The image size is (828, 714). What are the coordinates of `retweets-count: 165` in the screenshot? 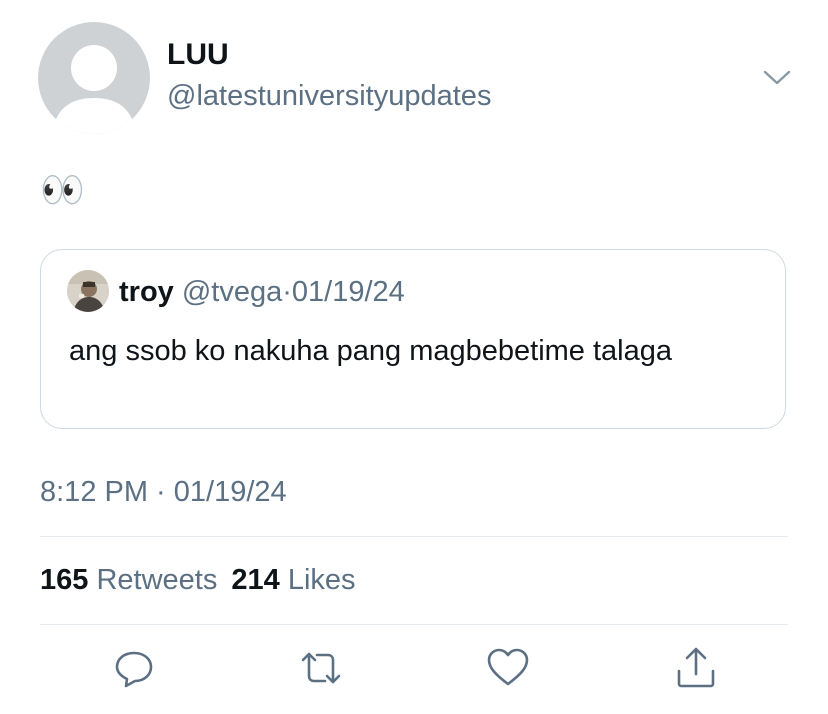 It's located at (64, 580).